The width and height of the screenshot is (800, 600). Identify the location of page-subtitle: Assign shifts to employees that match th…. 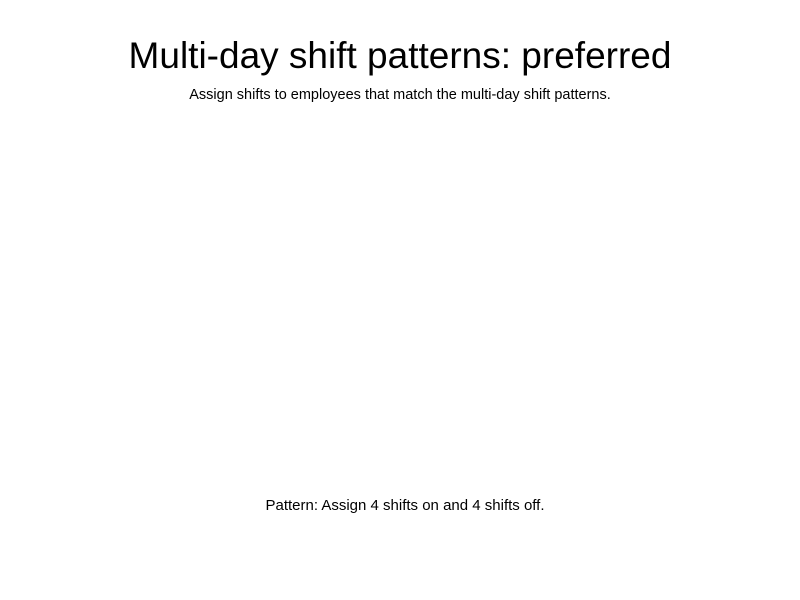
(400, 95).